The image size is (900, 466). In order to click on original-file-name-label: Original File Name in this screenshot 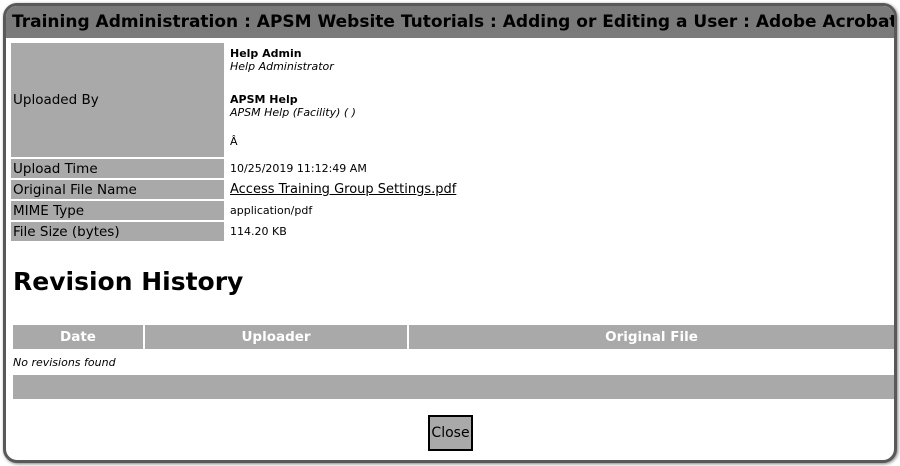, I will do `click(118, 189)`.